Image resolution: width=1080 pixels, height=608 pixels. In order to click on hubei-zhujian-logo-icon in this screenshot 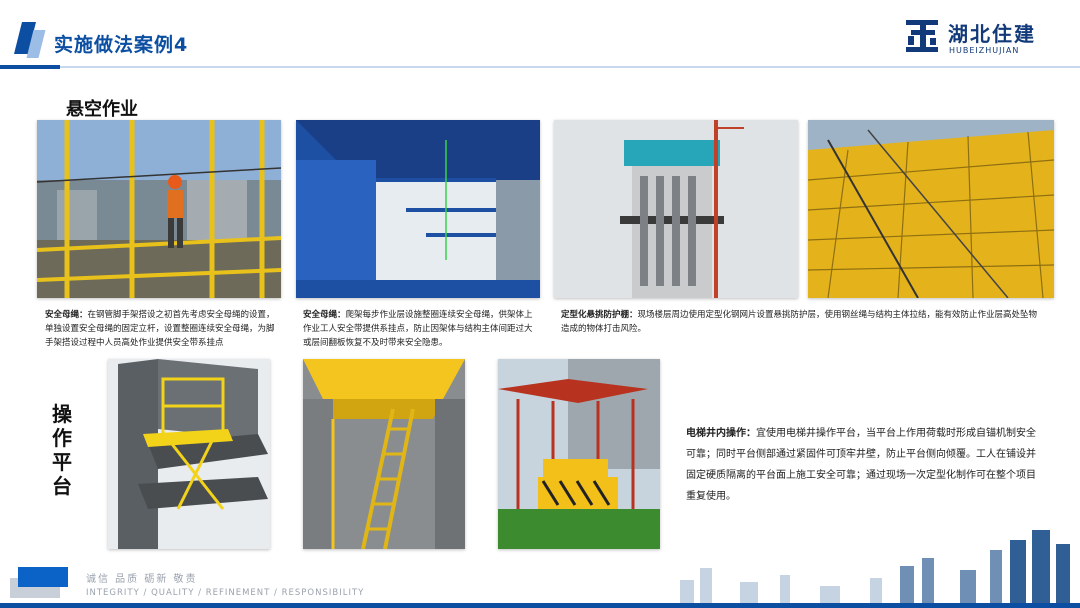, I will do `click(922, 36)`.